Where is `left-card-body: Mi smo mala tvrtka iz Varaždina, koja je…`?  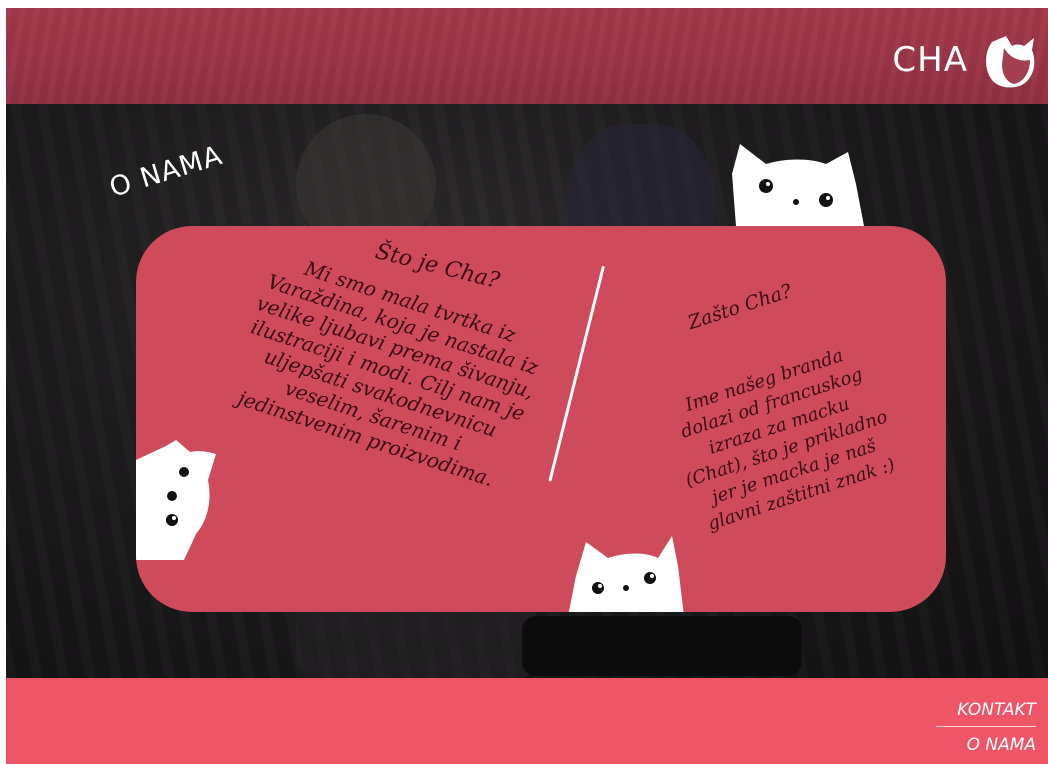 left-card-body: Mi smo mala tvrtka iz Varaždina, koja je… is located at coordinates (387, 369).